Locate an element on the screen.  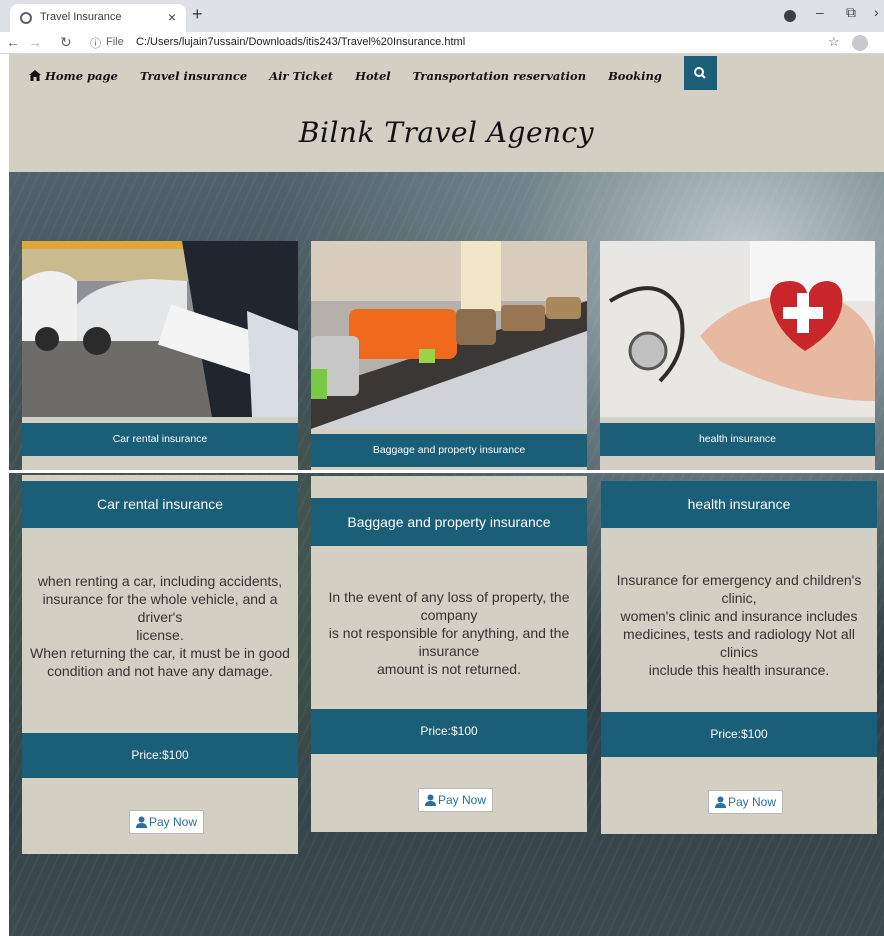
pay-now-button-car: Pay Now is located at coordinates (167, 822).